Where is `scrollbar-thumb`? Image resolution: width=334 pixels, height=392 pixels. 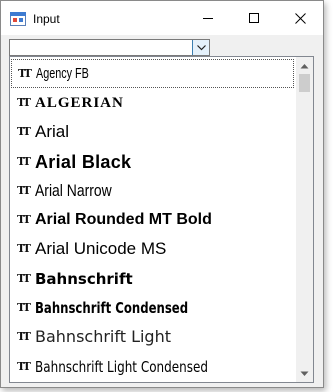
scrollbar-thumb is located at coordinates (304, 83).